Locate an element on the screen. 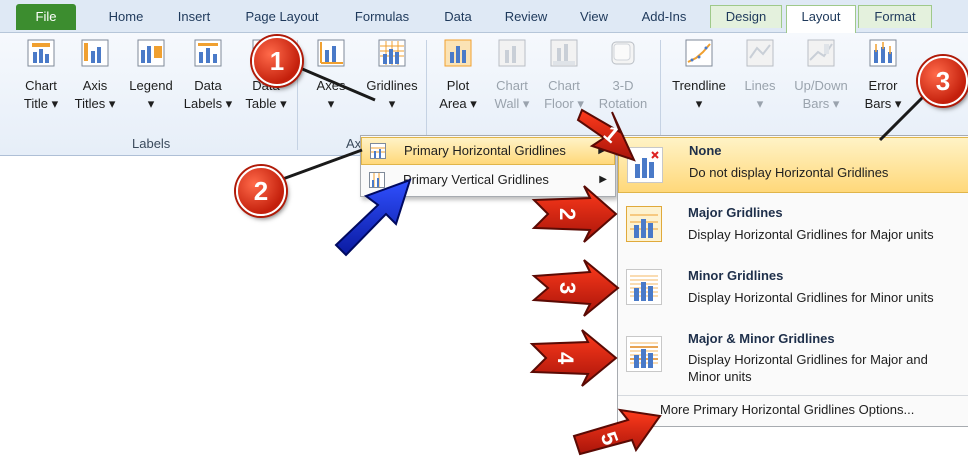 The width and height of the screenshot is (968, 463). callout-3: 3 is located at coordinates (943, 81).